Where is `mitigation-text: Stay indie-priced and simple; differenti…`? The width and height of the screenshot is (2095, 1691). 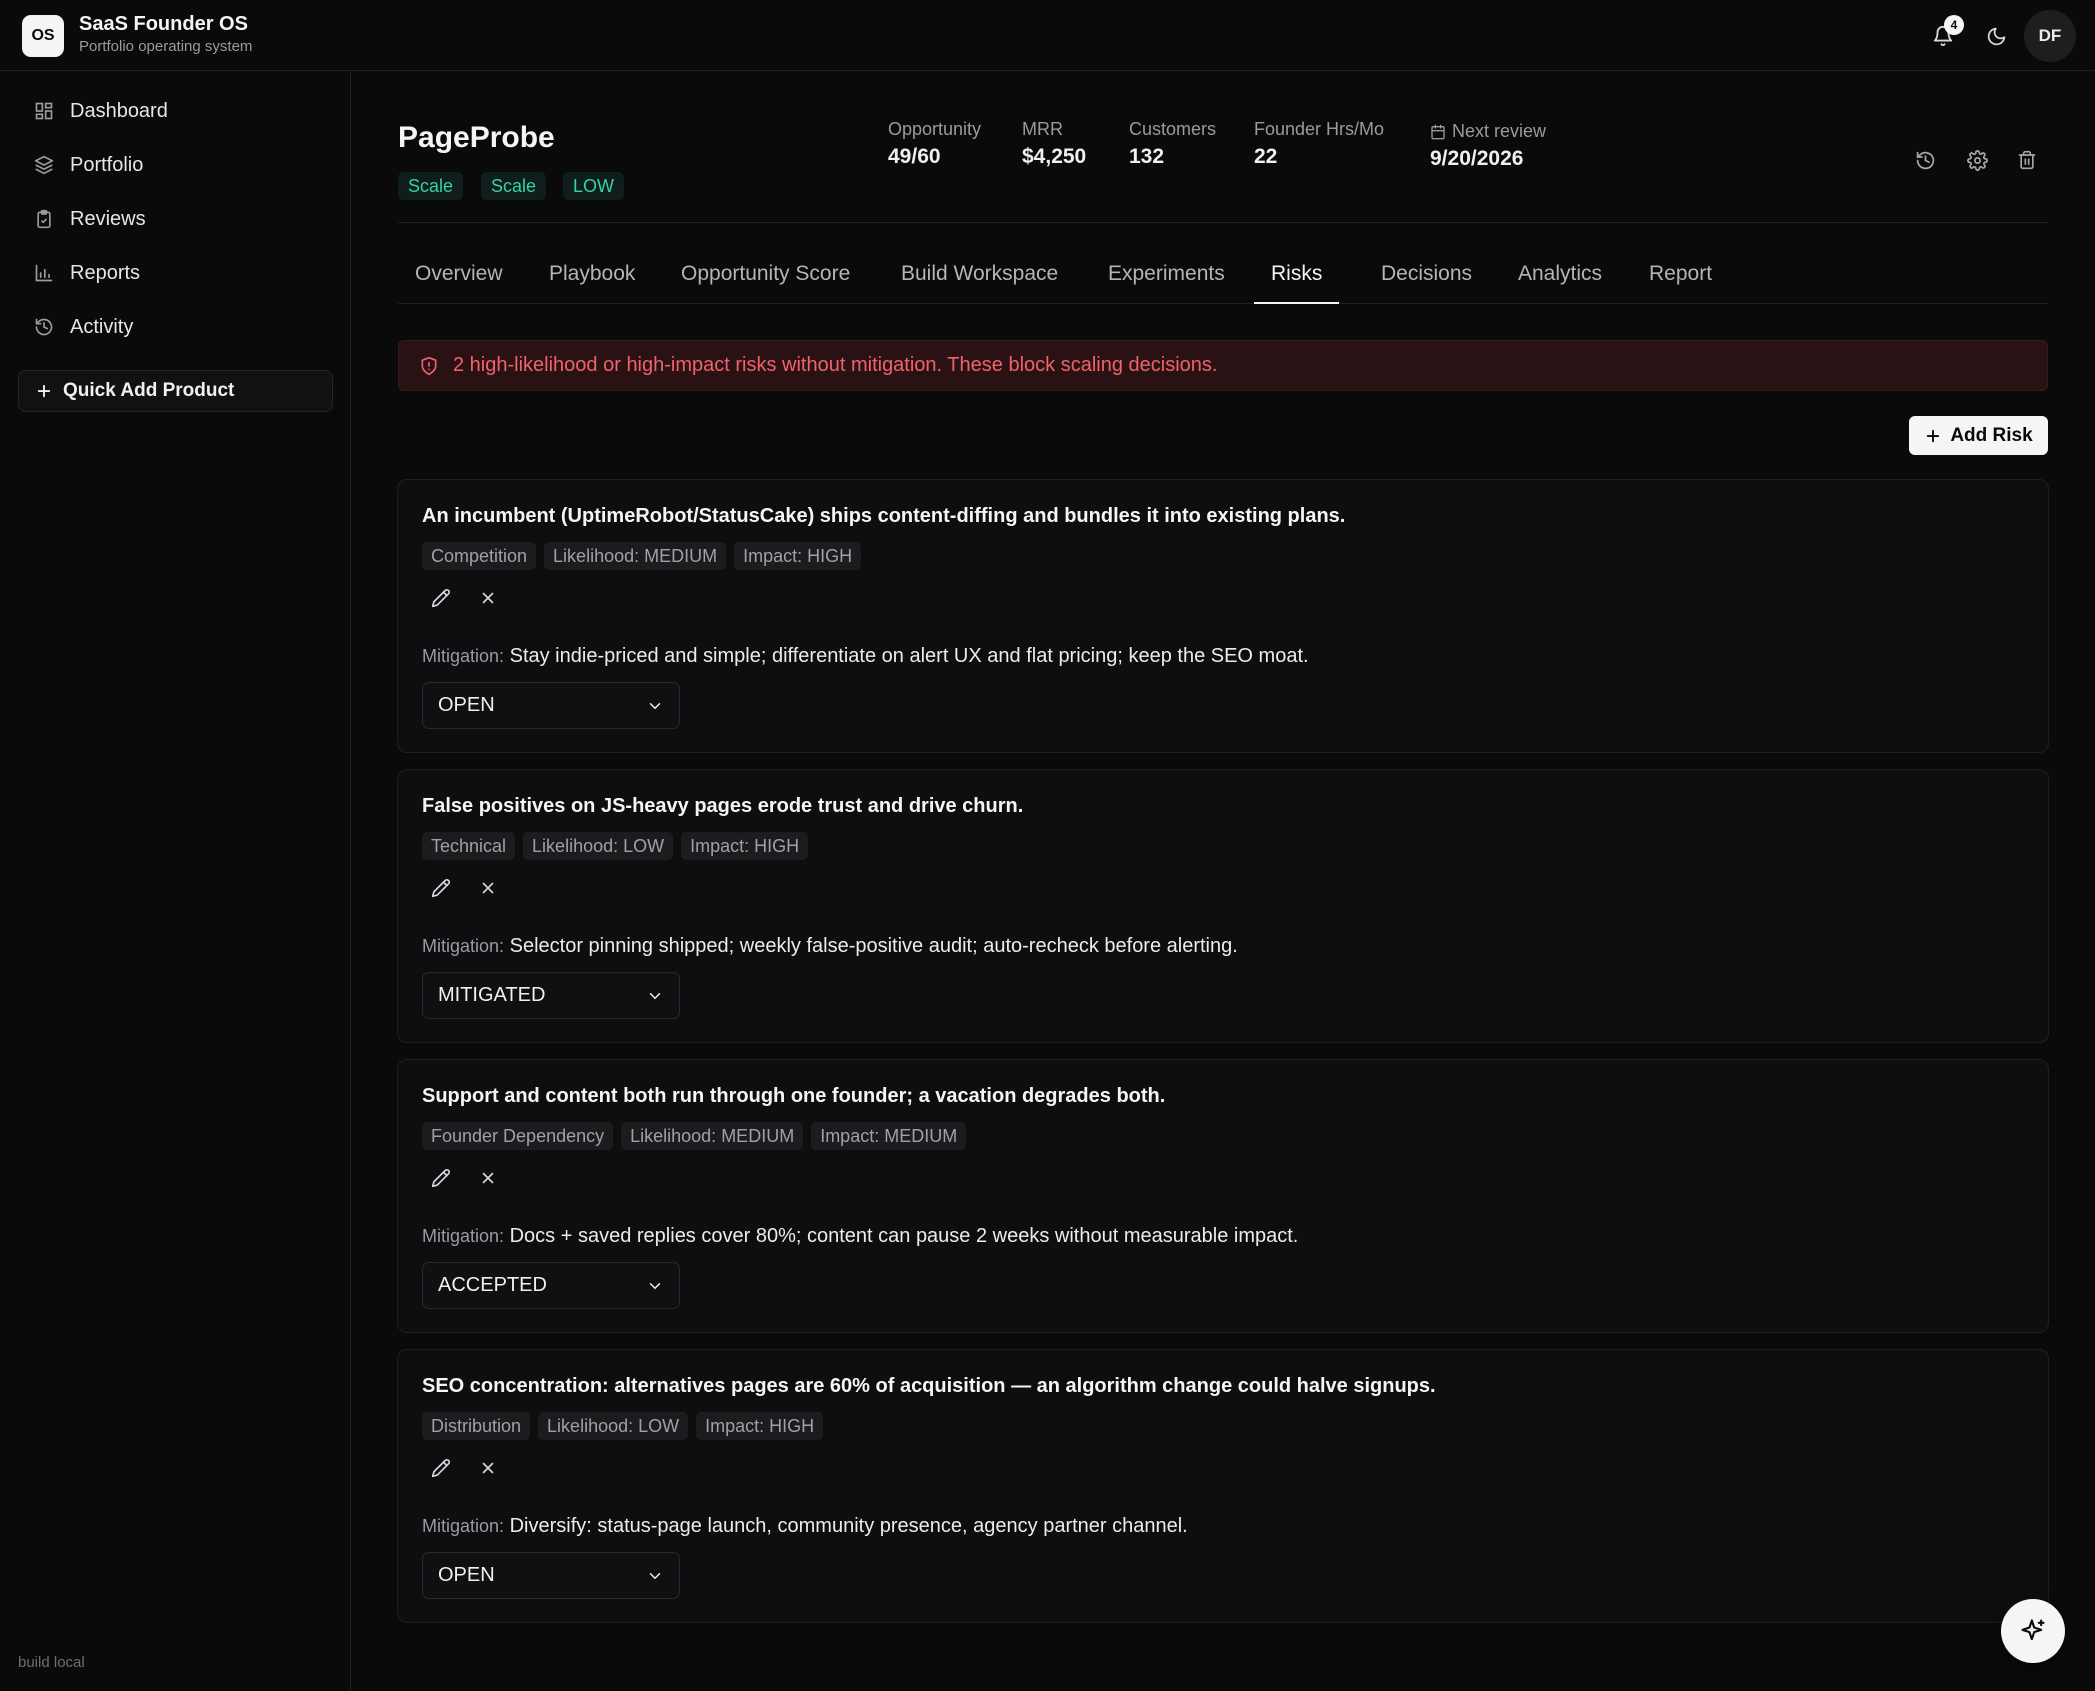 mitigation-text: Stay indie-priced and simple; differenti… is located at coordinates (909, 656).